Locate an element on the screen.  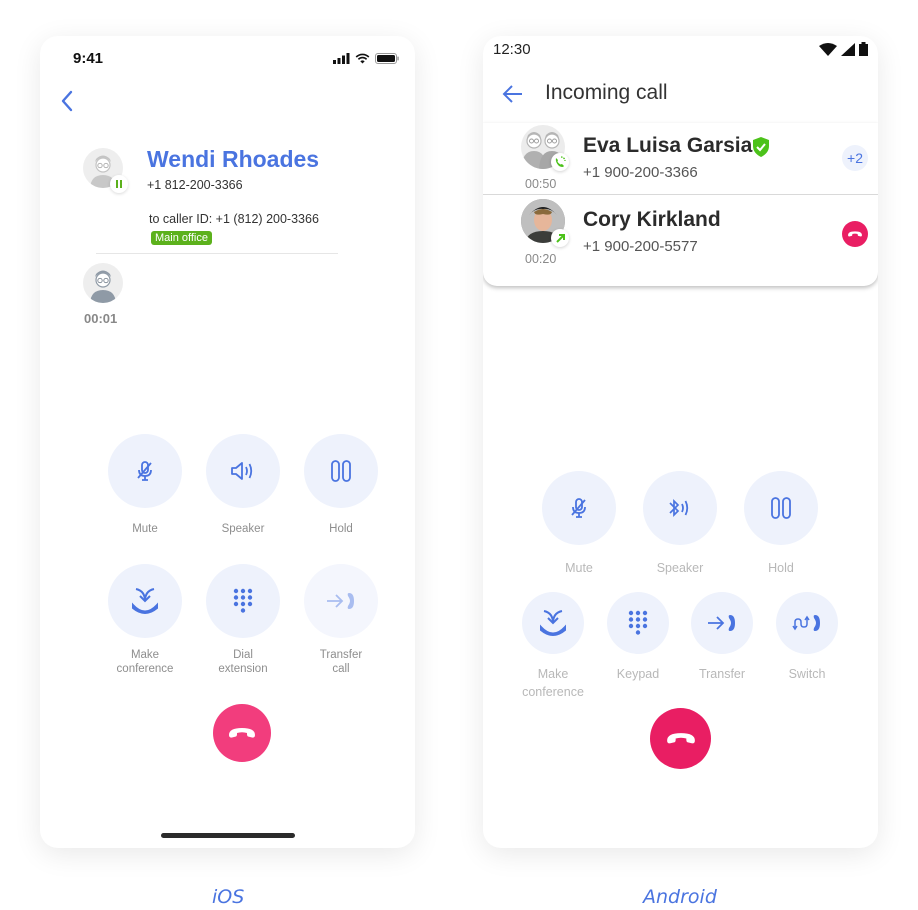
page-title: Incoming call is located at coordinates (606, 92).